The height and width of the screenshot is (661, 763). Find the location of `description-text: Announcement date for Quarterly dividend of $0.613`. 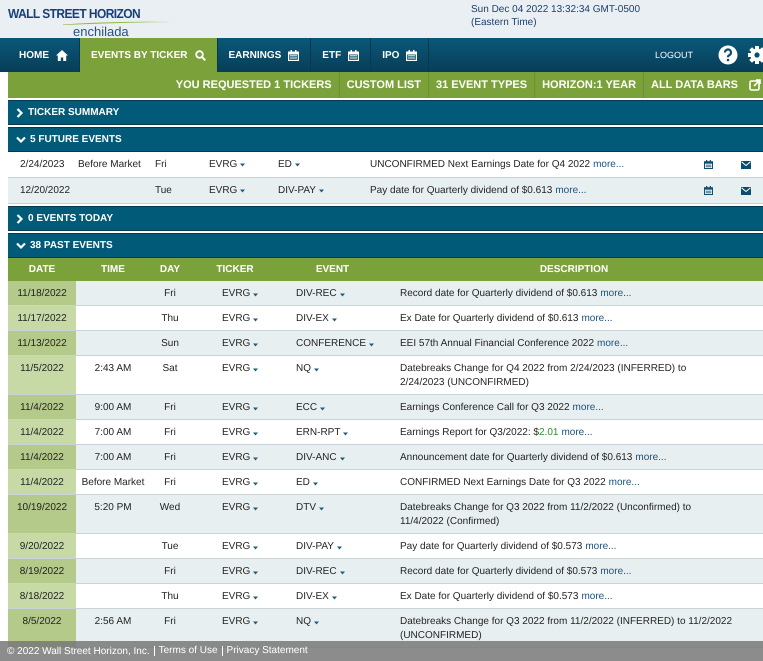

description-text: Announcement date for Quarterly dividend of $0.613 is located at coordinates (516, 457).